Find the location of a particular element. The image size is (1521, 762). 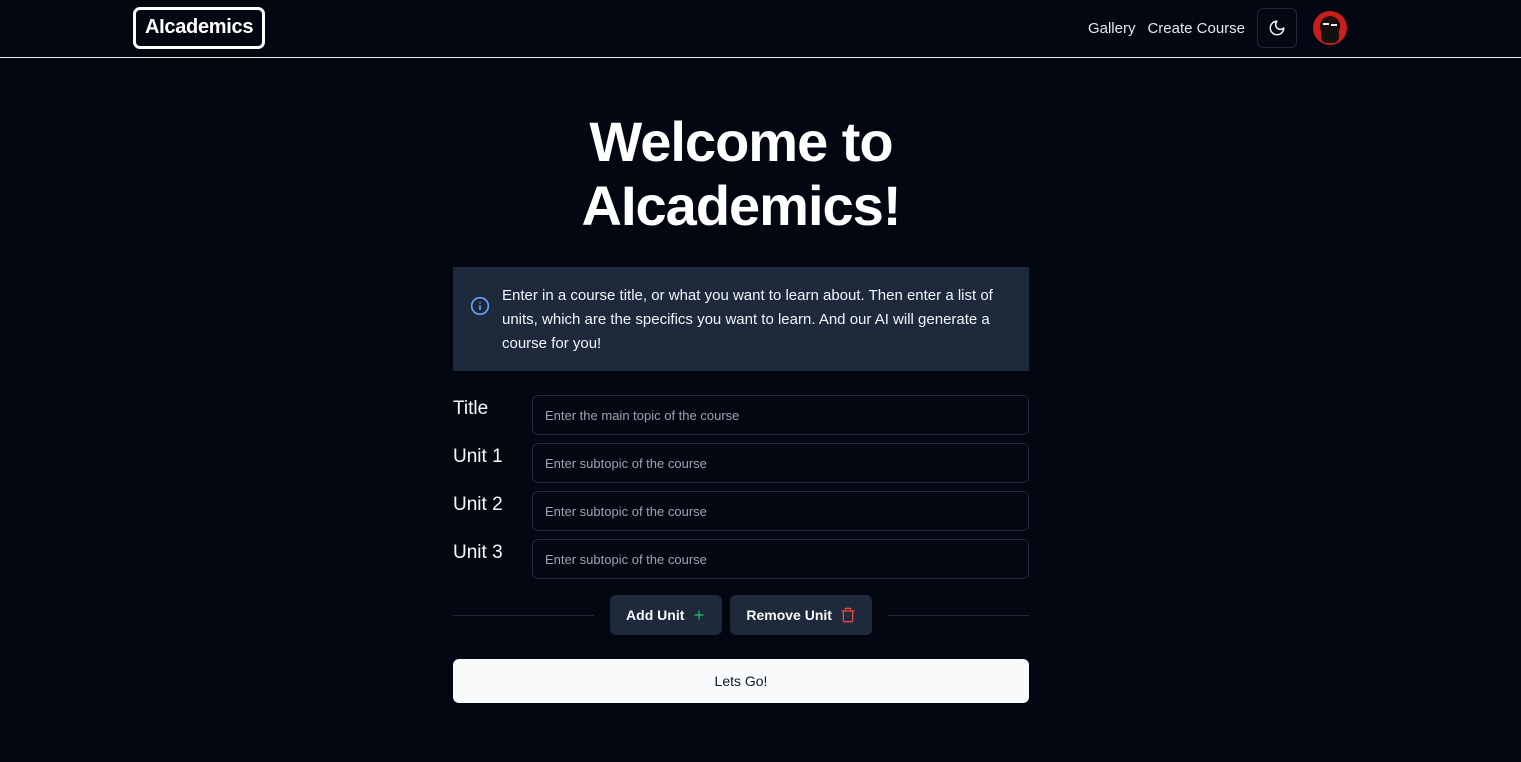

avatar-figure-icon is located at coordinates (1330, 31).